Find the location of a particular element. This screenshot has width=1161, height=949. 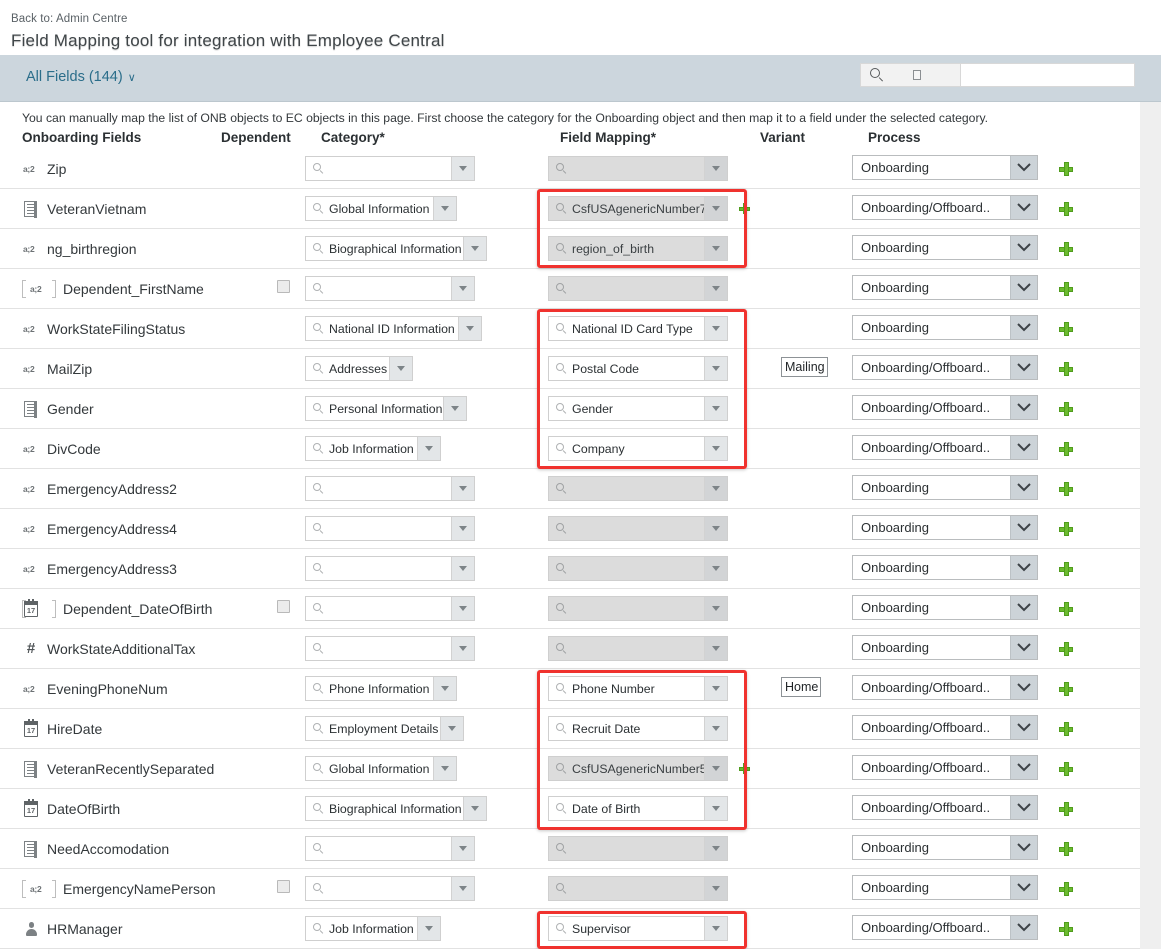

search-box is located at coordinates (997, 75).